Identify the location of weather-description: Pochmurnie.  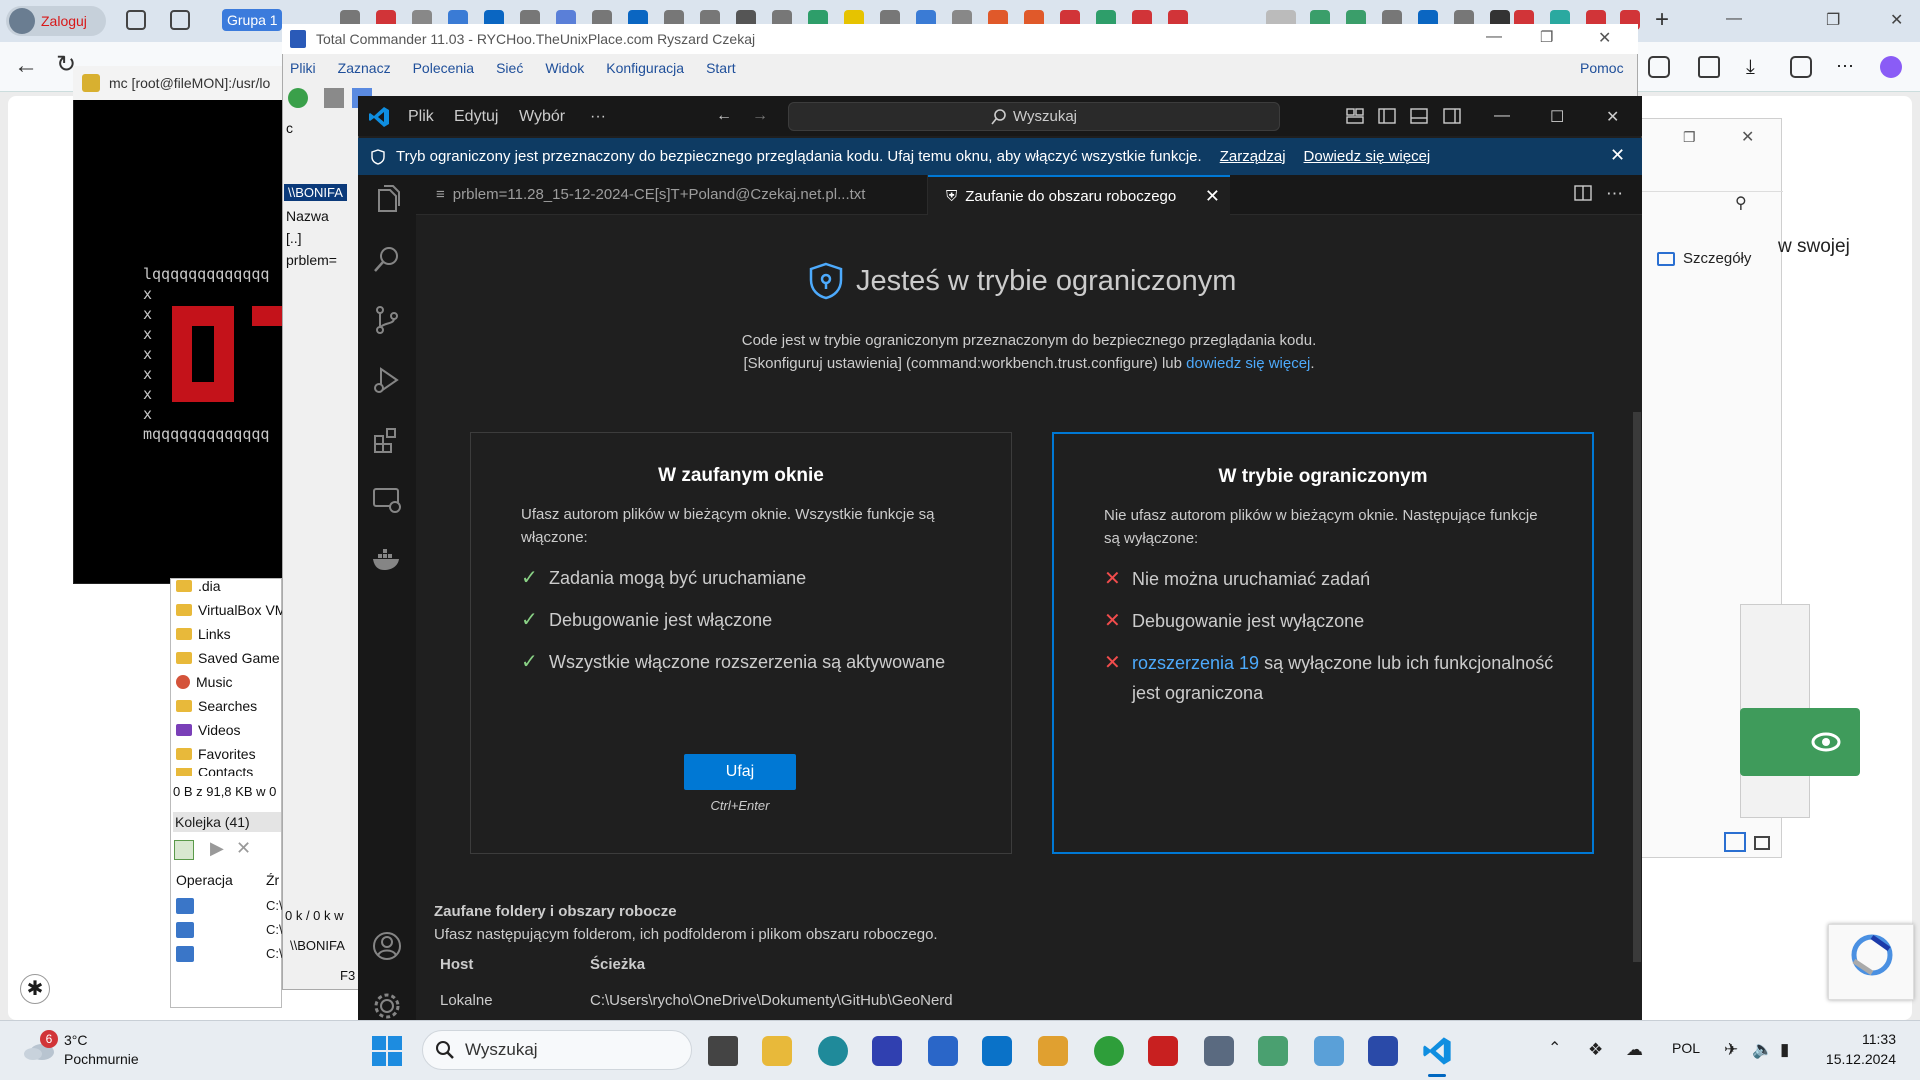
(101, 1059).